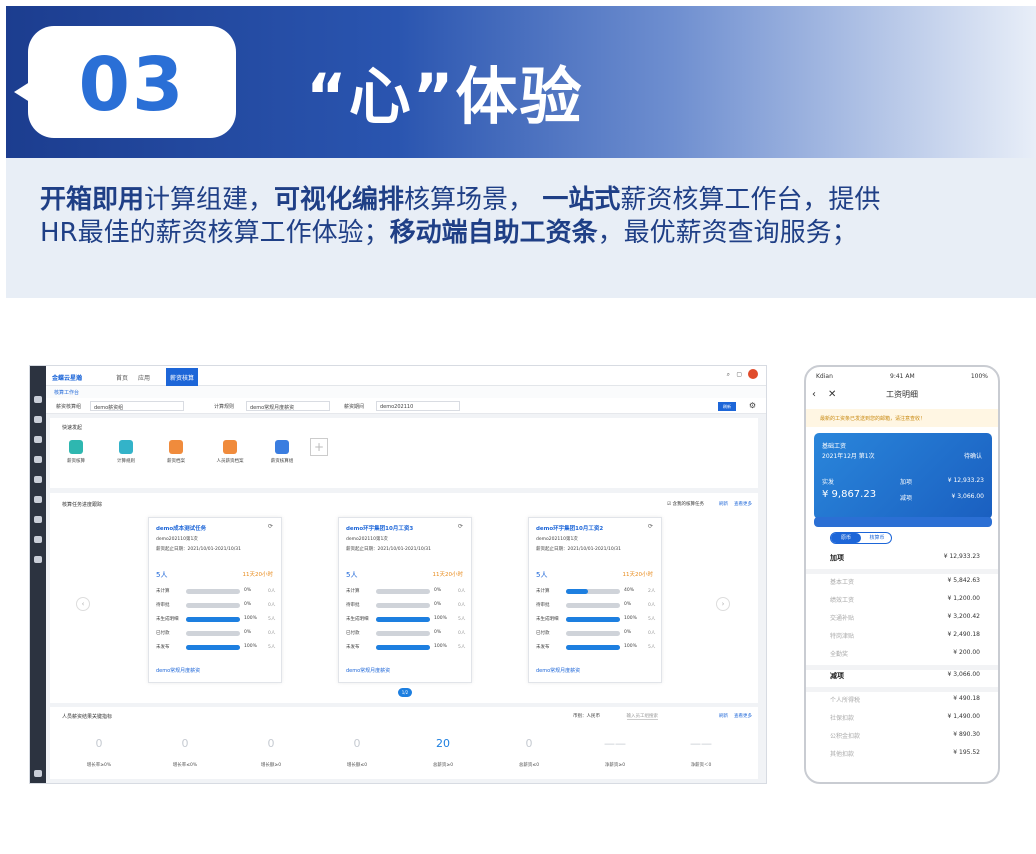 The width and height of the screenshot is (1036, 854). I want to click on net-label: 实发, so click(828, 482).